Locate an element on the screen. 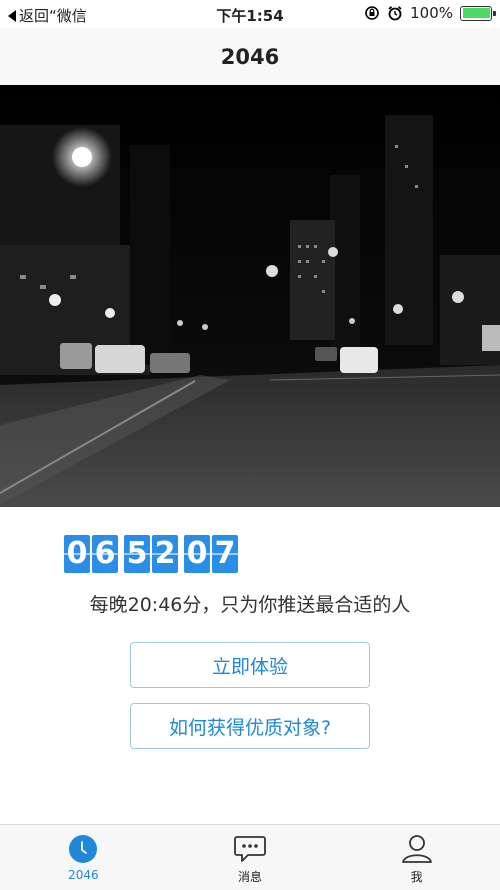 This screenshot has height=890, width=500. nav-bar: 2046 is located at coordinates (250, 56).